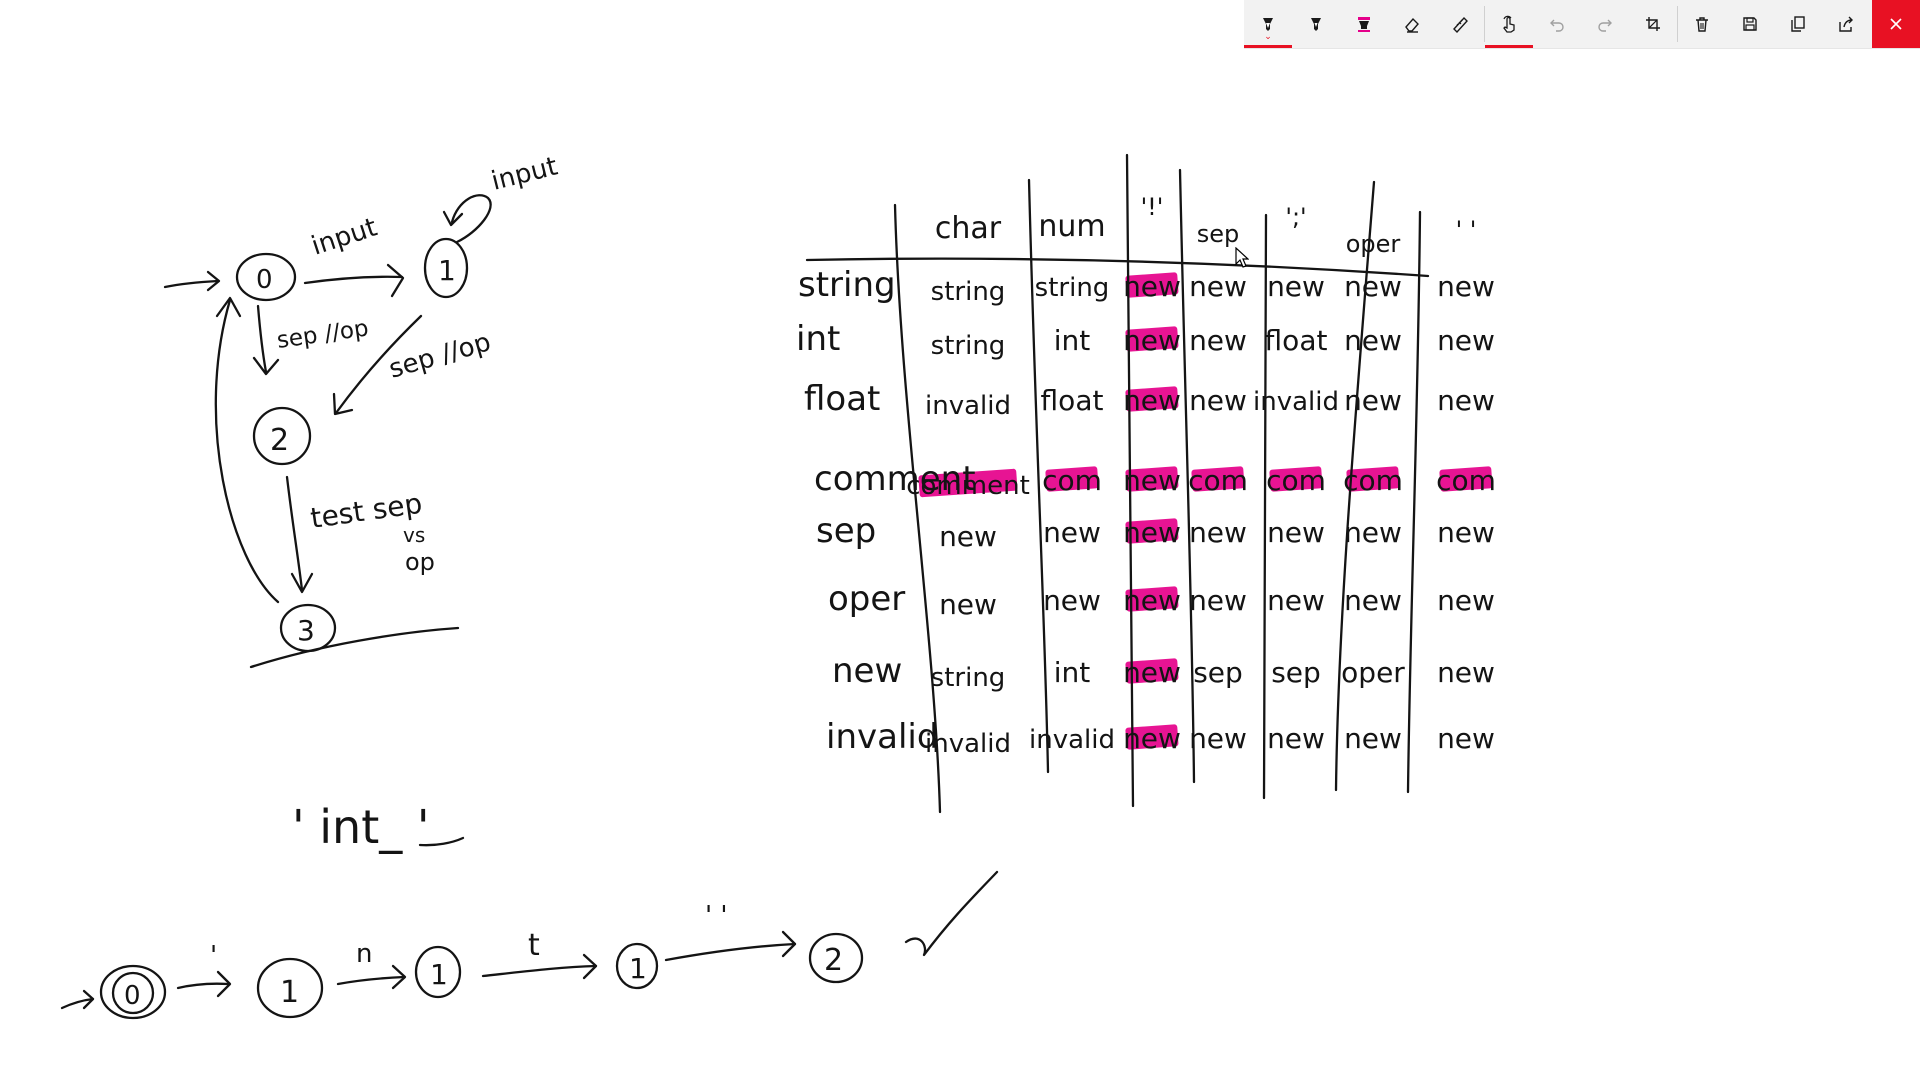 This screenshot has height=1078, width=1920. What do you see at coordinates (968, 228) in the screenshot?
I see `table-column-header: char` at bounding box center [968, 228].